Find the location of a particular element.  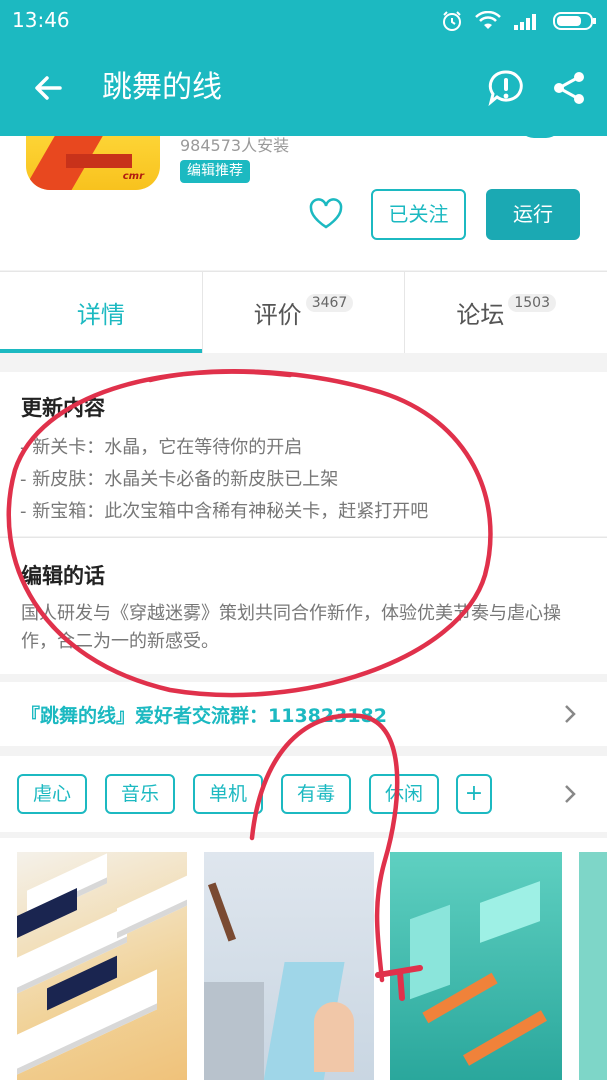

share-icon is located at coordinates (569, 88).